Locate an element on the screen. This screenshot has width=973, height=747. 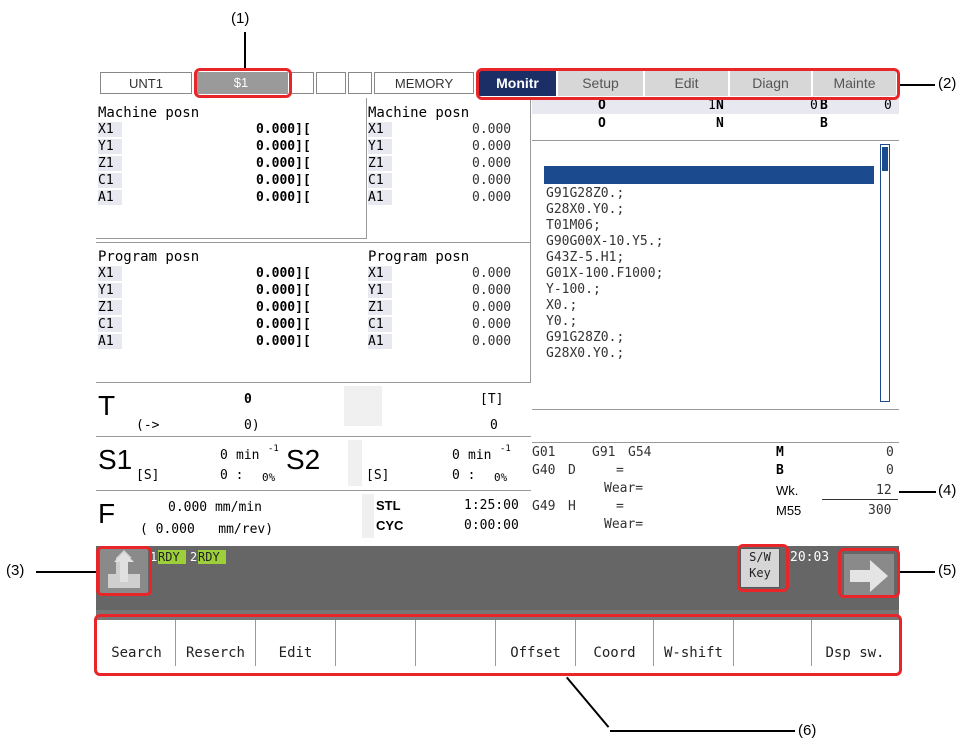
machine-posn-title: Machine posn is located at coordinates (149, 113).